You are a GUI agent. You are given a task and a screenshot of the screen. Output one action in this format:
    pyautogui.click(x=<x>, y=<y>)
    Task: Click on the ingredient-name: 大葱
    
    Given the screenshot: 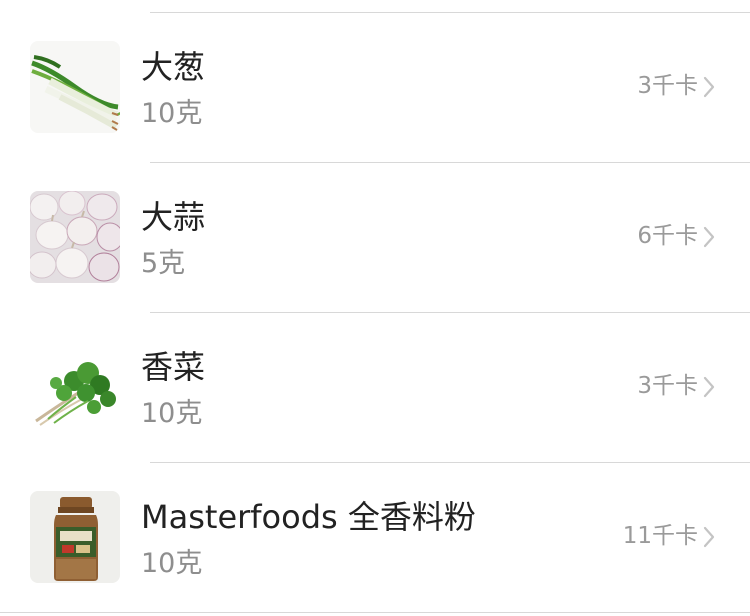 What is the action you would take?
    pyautogui.click(x=173, y=67)
    